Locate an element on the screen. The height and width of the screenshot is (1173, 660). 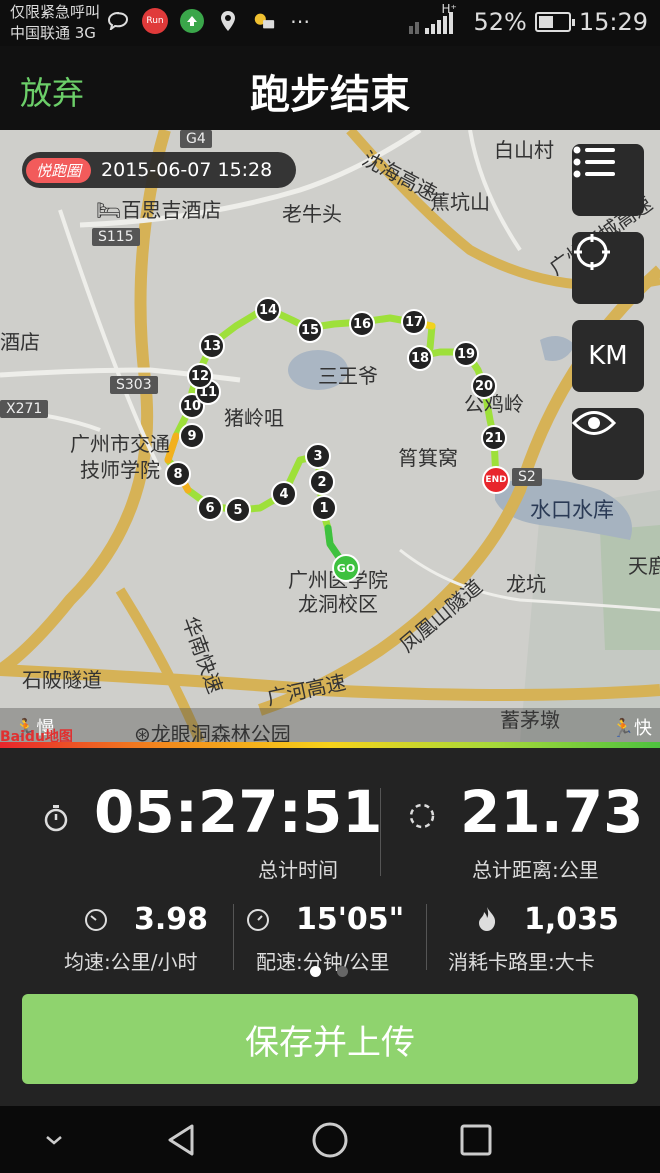
route-marker: 17 is located at coordinates (414, 322).